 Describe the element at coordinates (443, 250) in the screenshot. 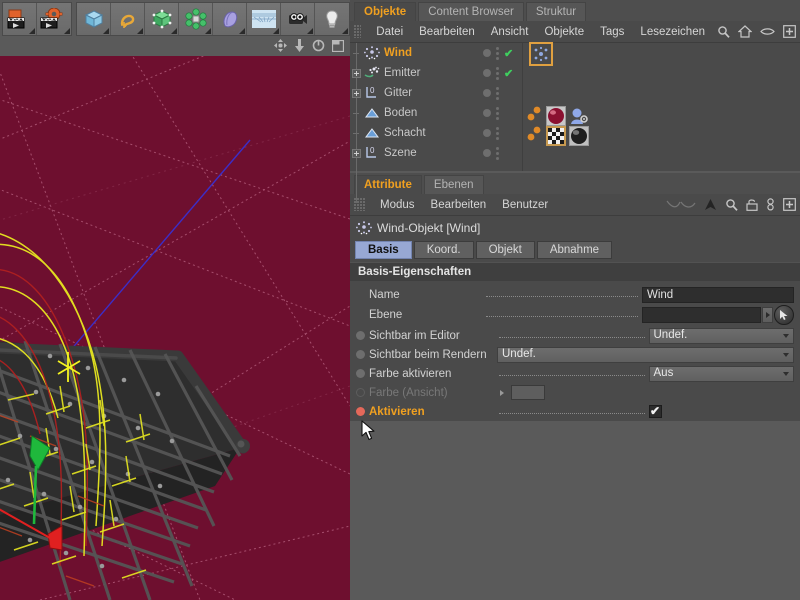

I see `subtab-koord: Koord.` at that location.